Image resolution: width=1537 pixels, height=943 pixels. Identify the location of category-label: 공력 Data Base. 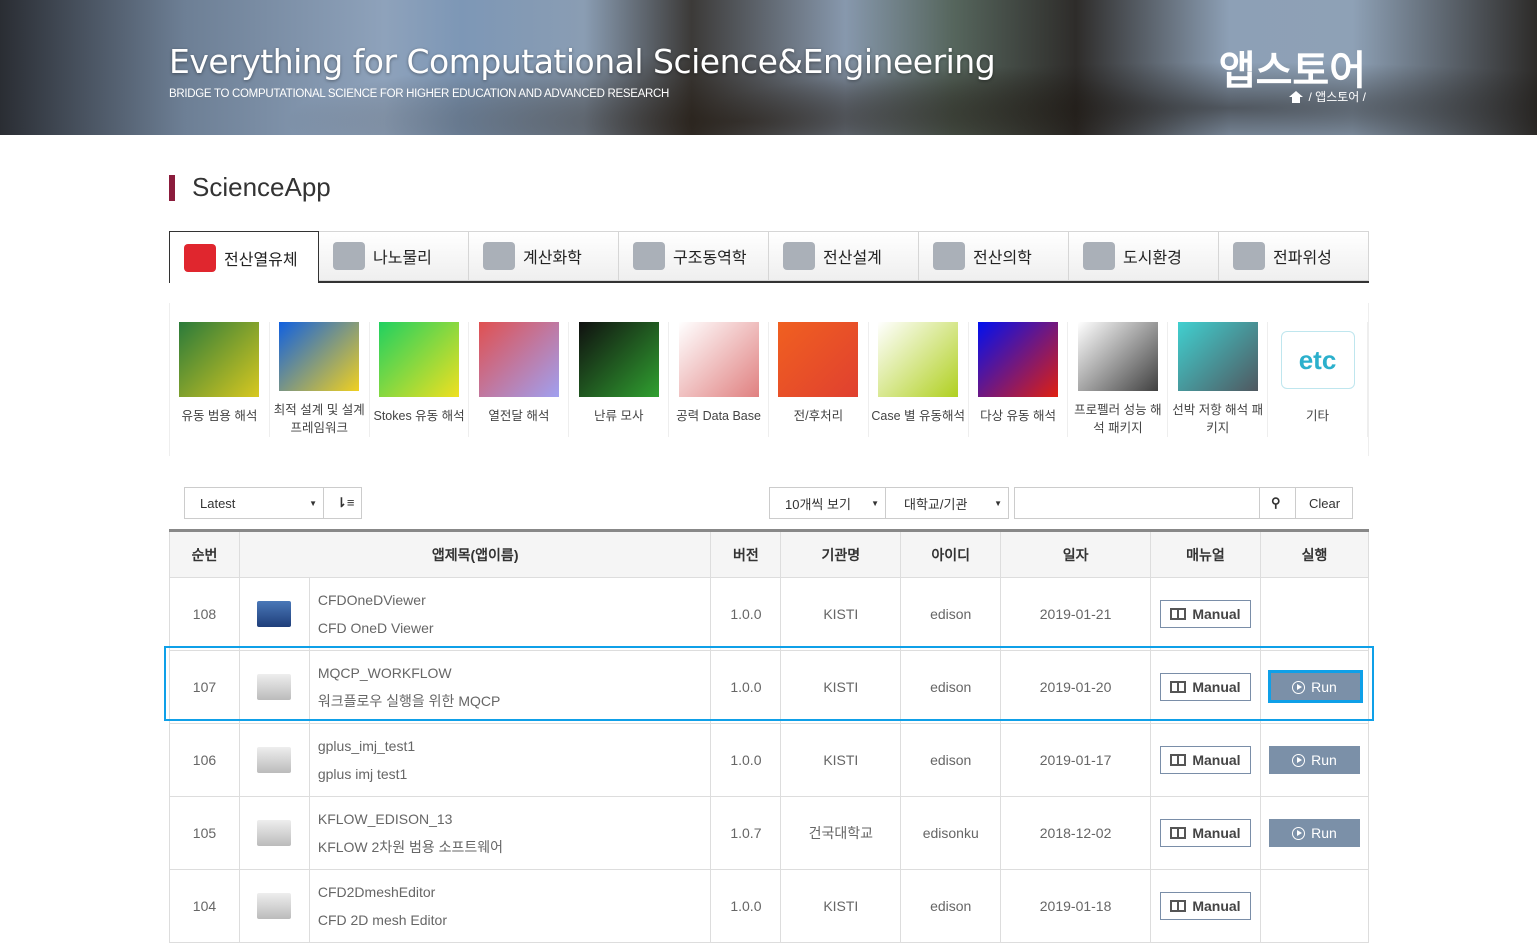
(718, 416).